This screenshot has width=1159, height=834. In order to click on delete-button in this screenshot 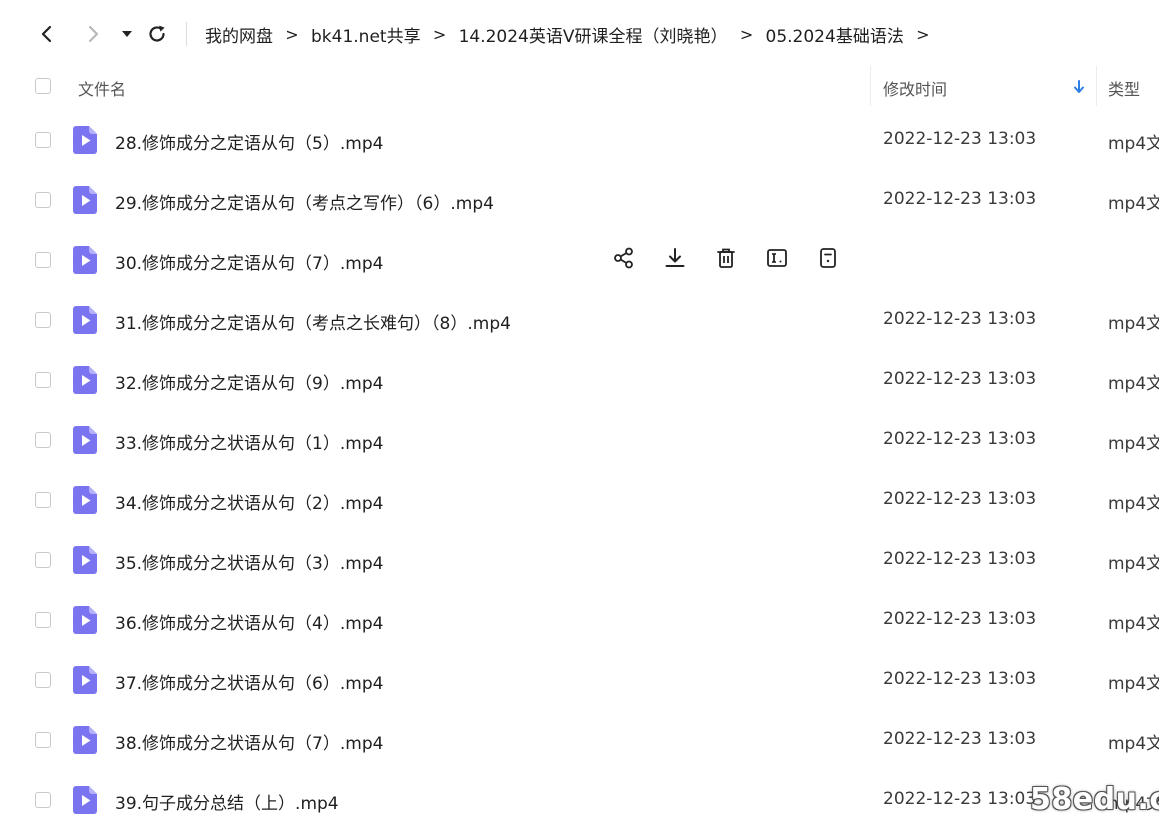, I will do `click(726, 258)`.